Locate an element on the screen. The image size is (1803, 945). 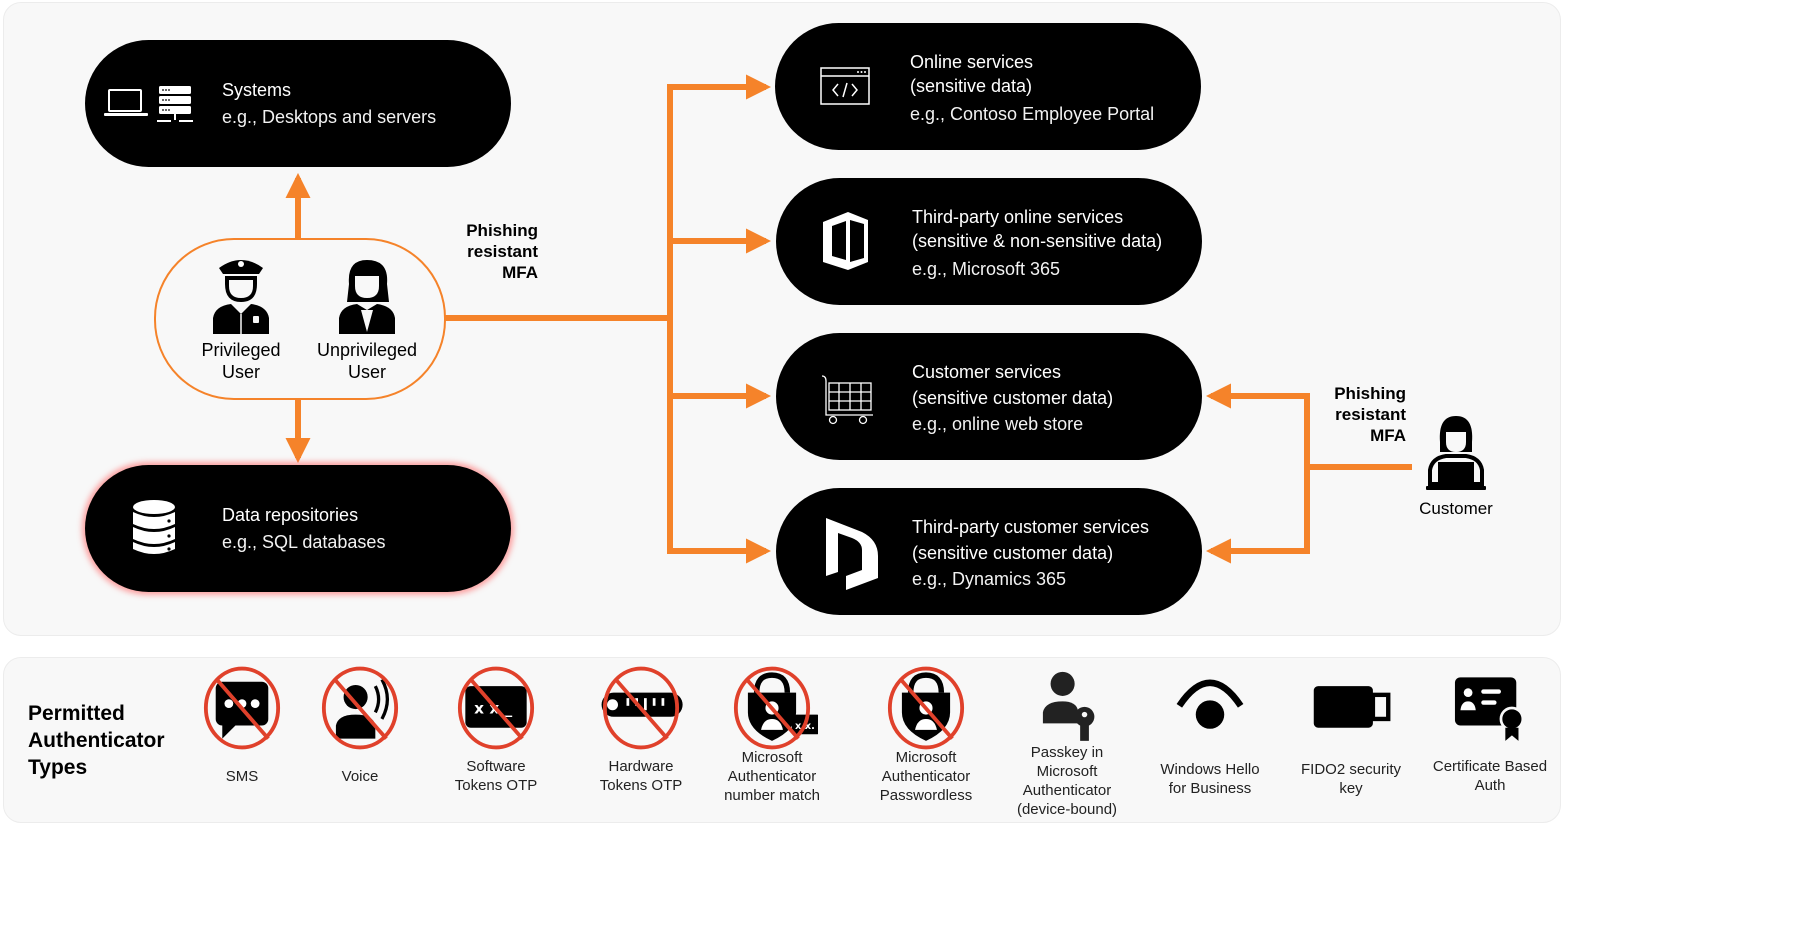
authenticator-label-line: Certificate Based is located at coordinates (1490, 766).